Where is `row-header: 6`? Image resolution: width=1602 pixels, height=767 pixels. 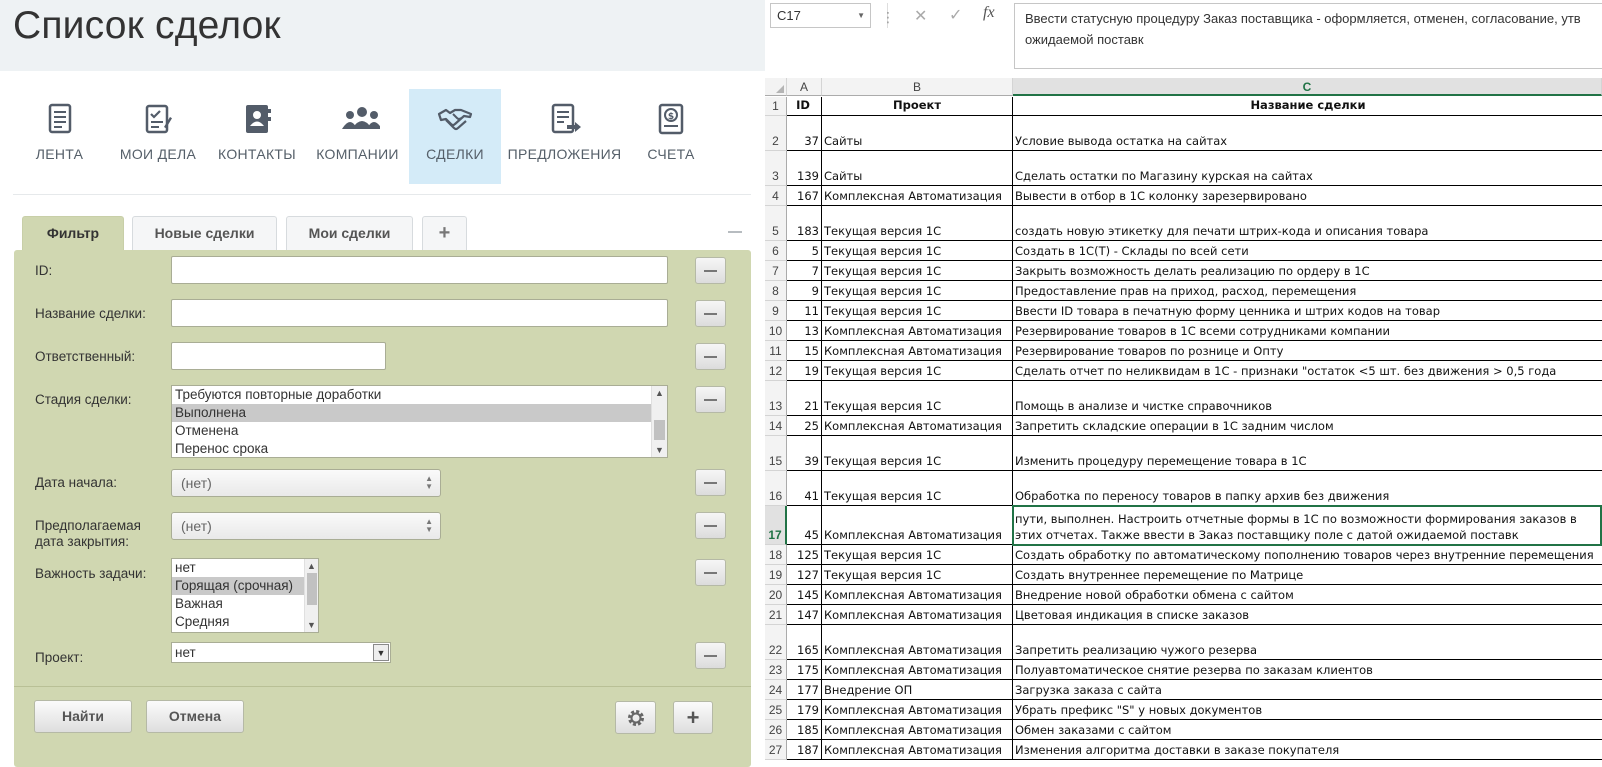
row-header: 6 is located at coordinates (776, 251).